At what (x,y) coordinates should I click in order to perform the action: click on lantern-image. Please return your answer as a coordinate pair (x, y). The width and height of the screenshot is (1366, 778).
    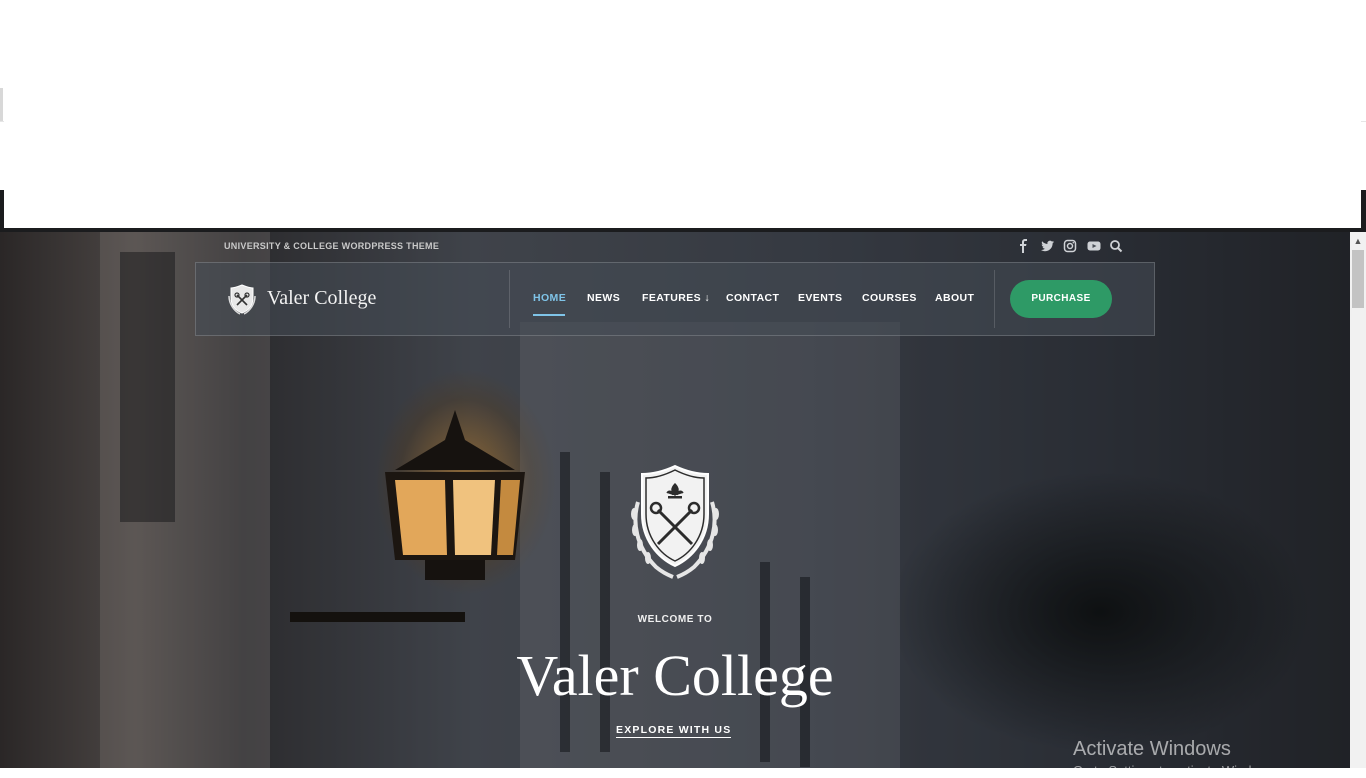
    Looking at the image, I should click on (455, 495).